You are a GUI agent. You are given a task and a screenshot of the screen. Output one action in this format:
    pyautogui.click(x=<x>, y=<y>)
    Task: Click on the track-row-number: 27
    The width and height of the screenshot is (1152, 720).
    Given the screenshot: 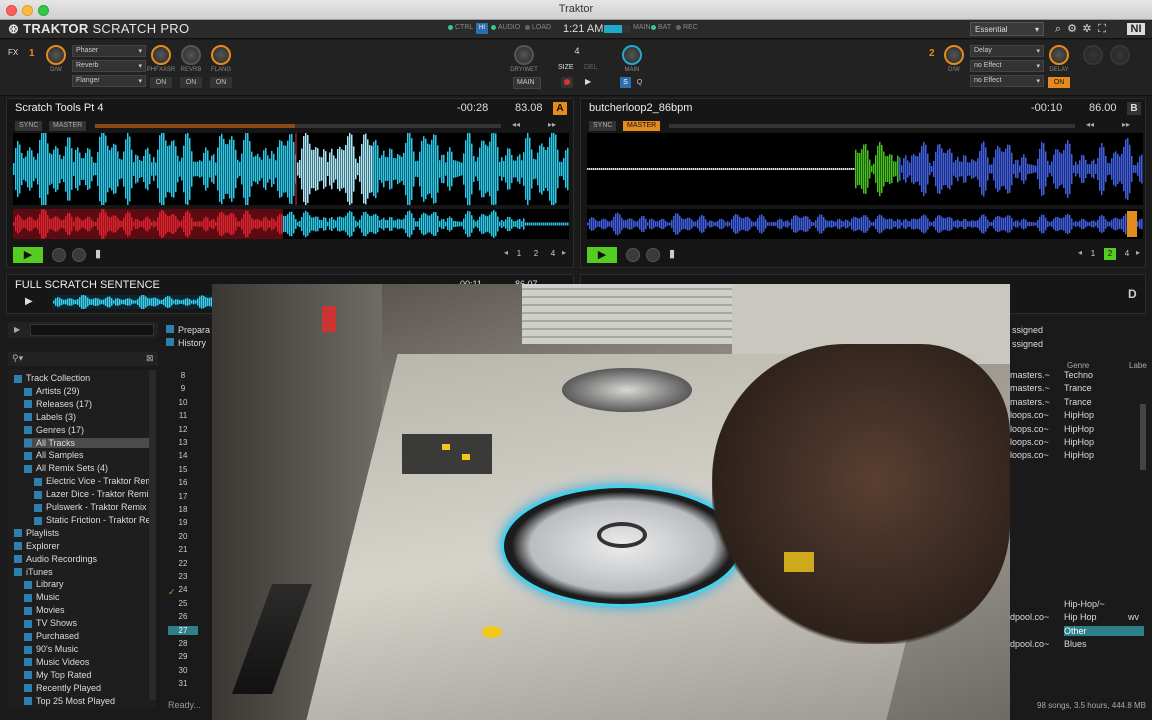 What is the action you would take?
    pyautogui.click(x=183, y=630)
    